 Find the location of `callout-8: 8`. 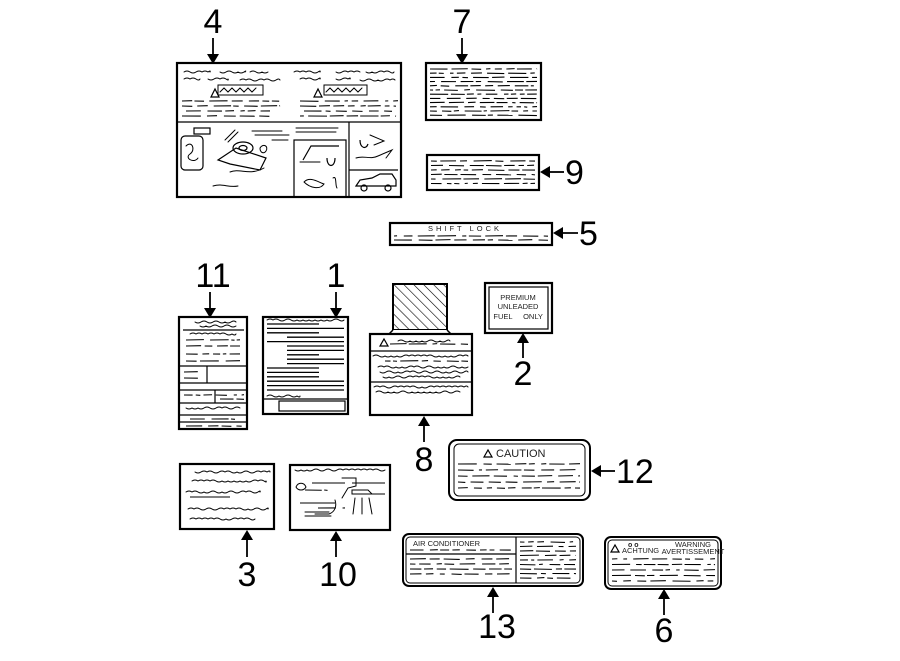

callout-8: 8 is located at coordinates (424, 447).